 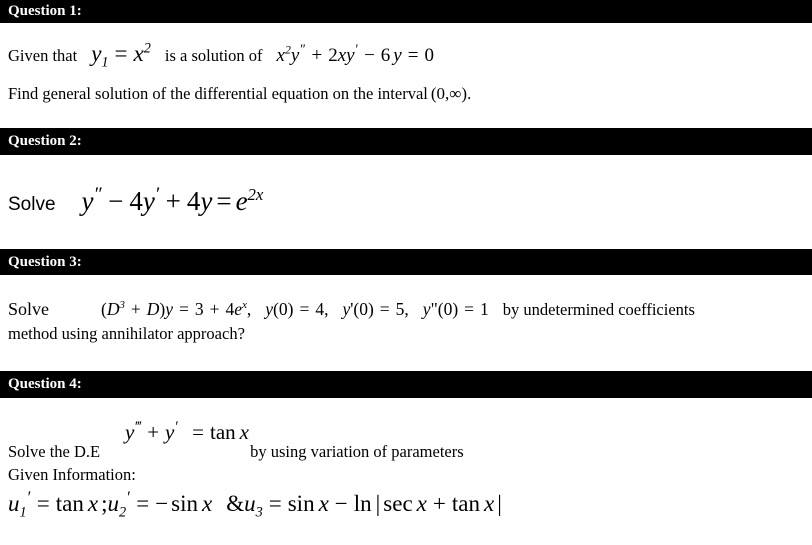 What do you see at coordinates (357, 451) in the screenshot?
I see `q4-by-using-variation-text: by using variation of parameters` at bounding box center [357, 451].